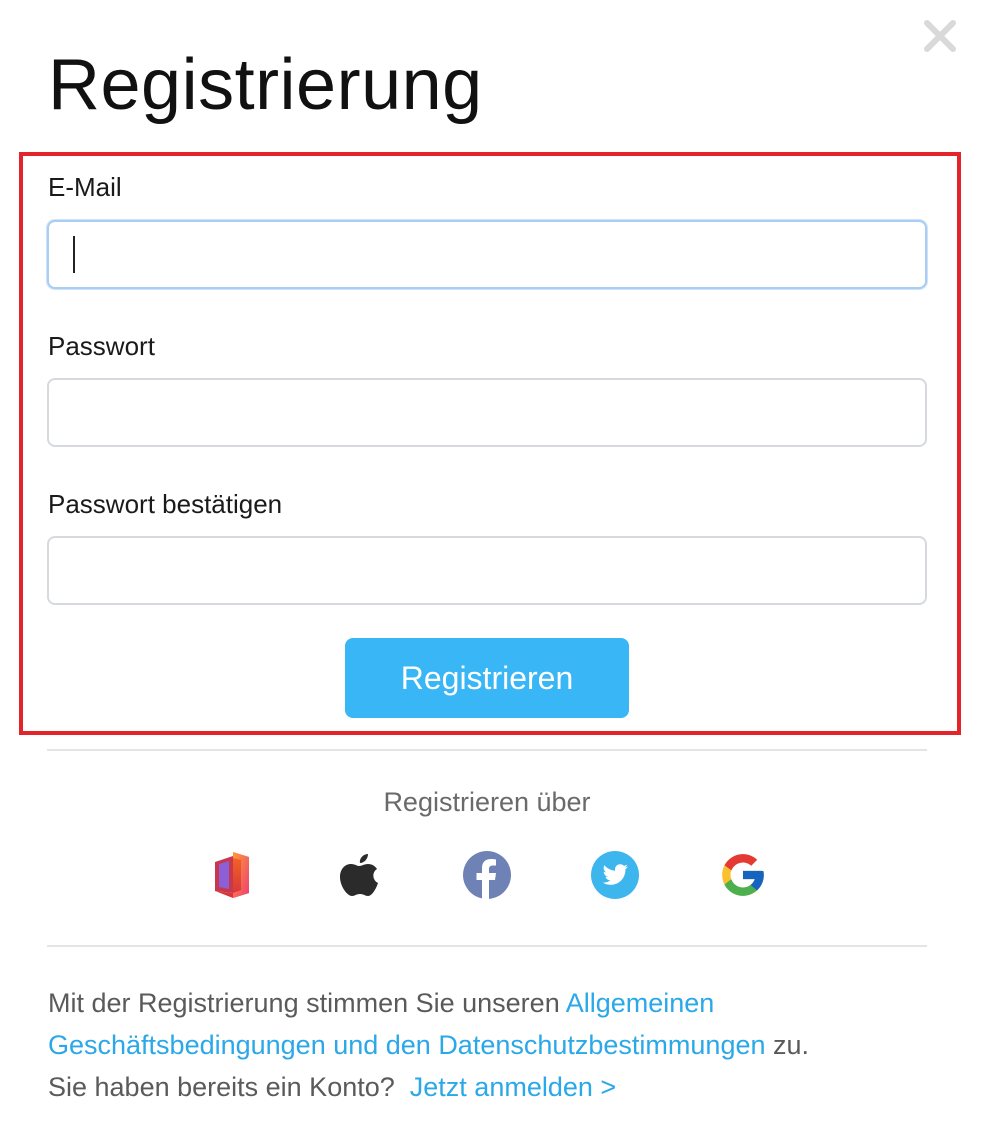 Image resolution: width=983 pixels, height=1138 pixels. I want to click on twitter-login-button, so click(615, 875).